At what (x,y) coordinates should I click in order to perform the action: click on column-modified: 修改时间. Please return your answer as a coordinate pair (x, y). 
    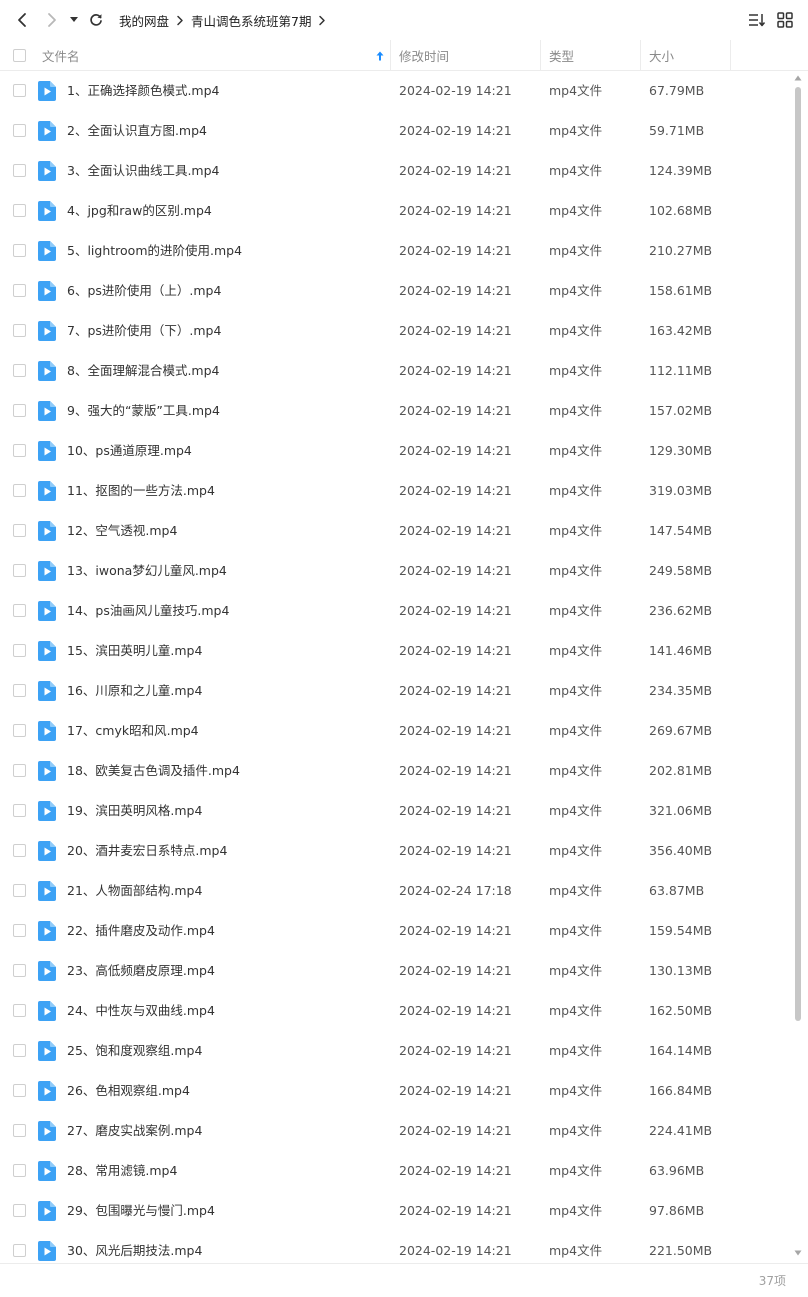
    Looking at the image, I should click on (465, 55).